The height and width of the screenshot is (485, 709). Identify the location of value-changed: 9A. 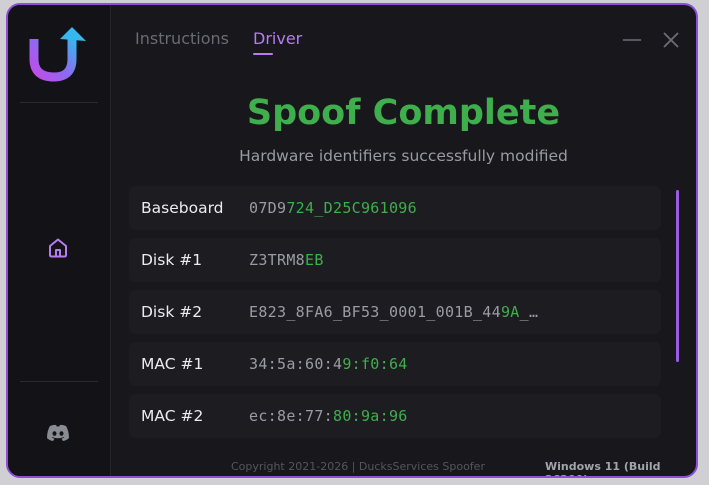
(510, 312).